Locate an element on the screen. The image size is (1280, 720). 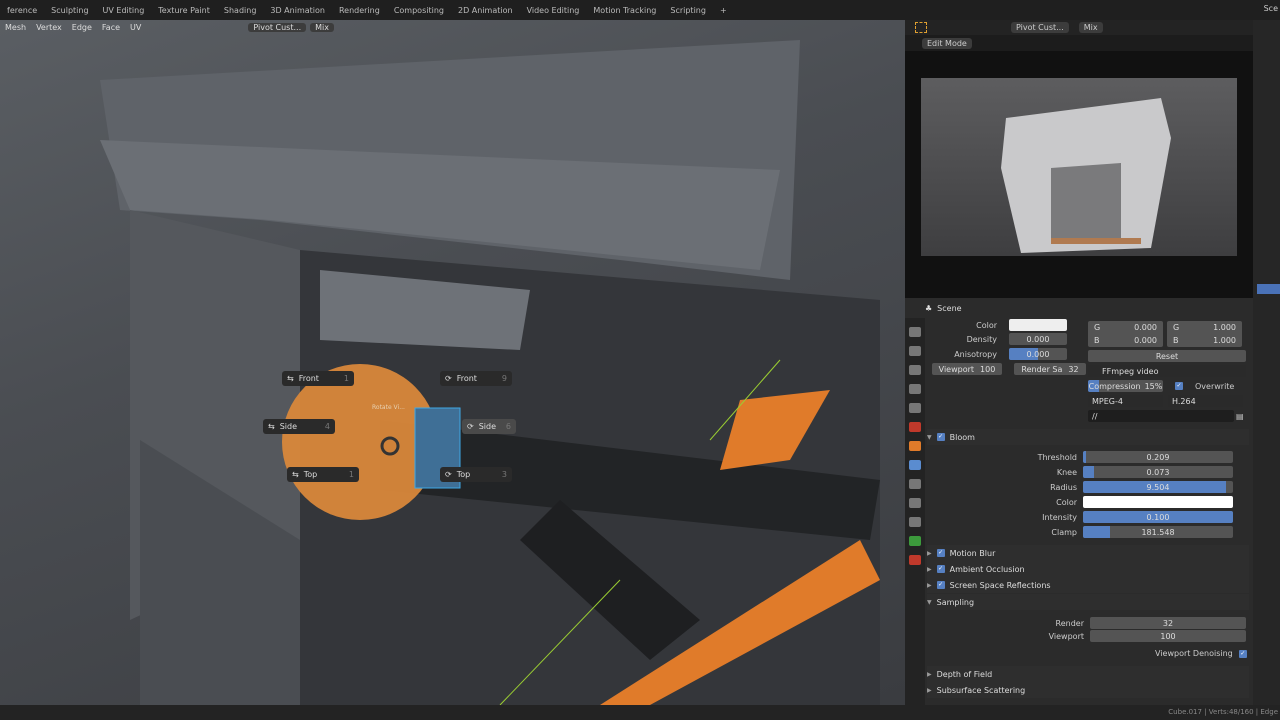
render-samples-field: Render Sa 32 is located at coordinates (1050, 369).